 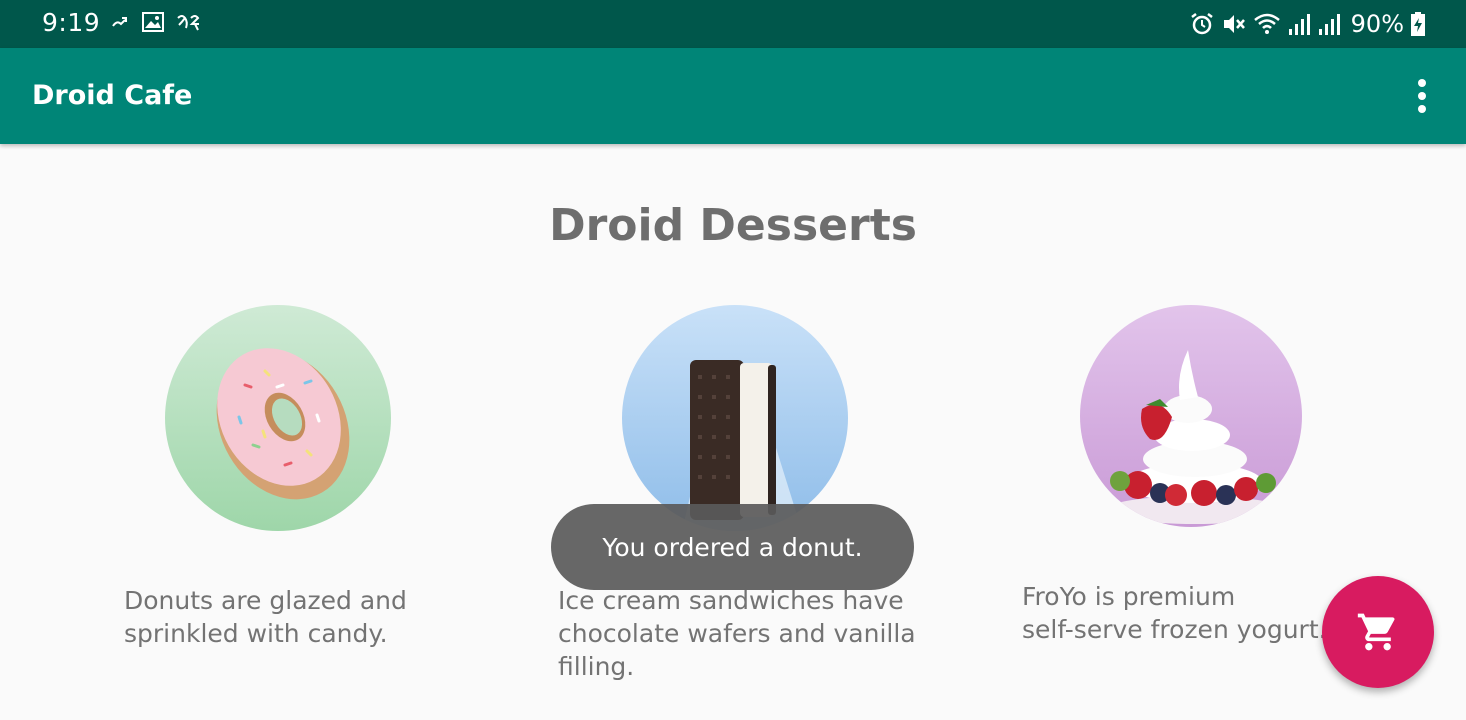 What do you see at coordinates (732, 547) in the screenshot?
I see `toast-message: You ordered a donut.` at bounding box center [732, 547].